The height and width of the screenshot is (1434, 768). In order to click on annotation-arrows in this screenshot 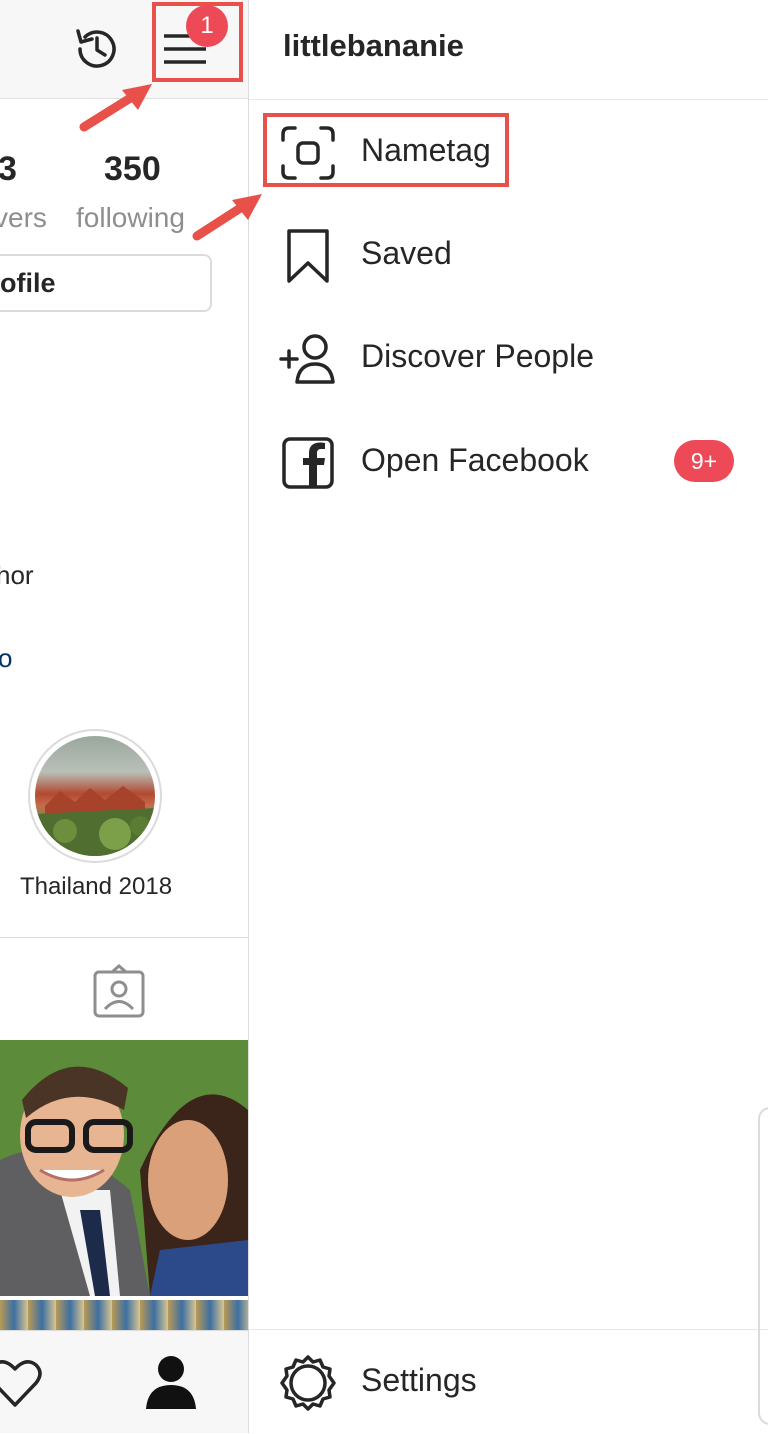, I will do `click(170, 162)`.